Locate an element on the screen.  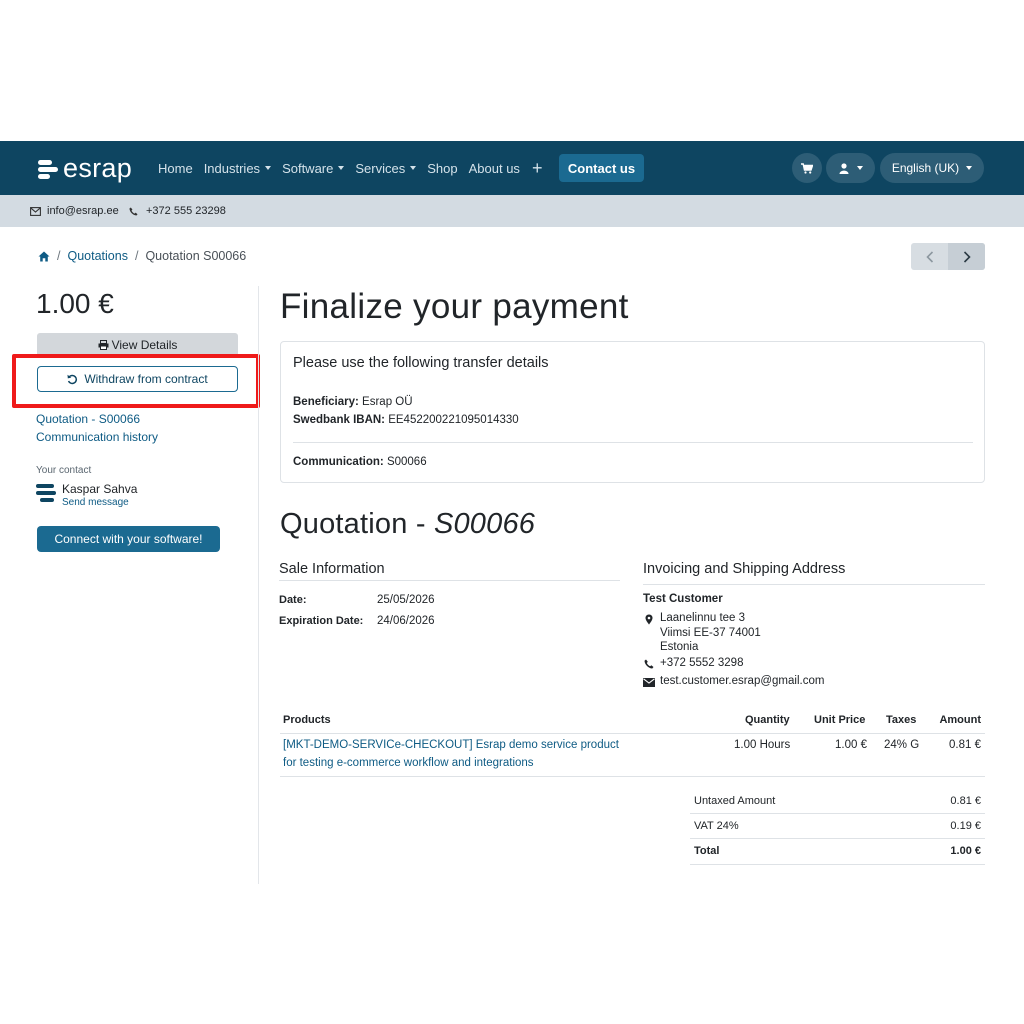
nav-home-label: Home is located at coordinates (175, 168).